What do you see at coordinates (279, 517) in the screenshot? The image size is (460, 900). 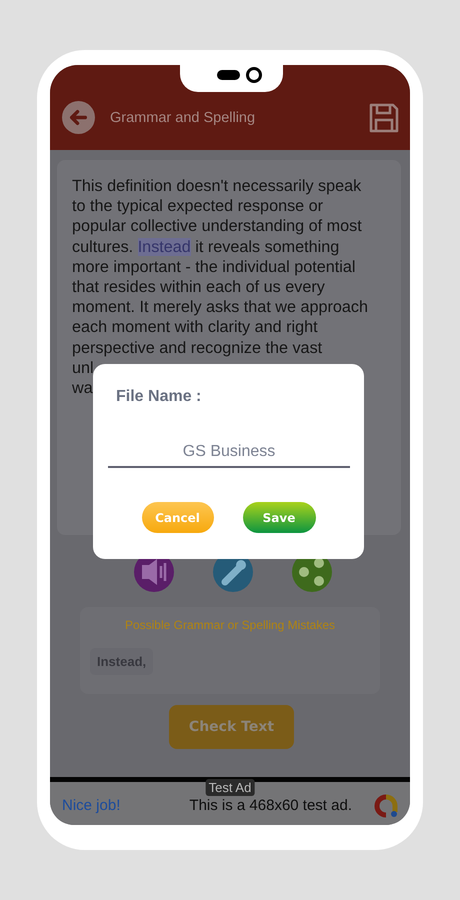 I see `save-button: Save` at bounding box center [279, 517].